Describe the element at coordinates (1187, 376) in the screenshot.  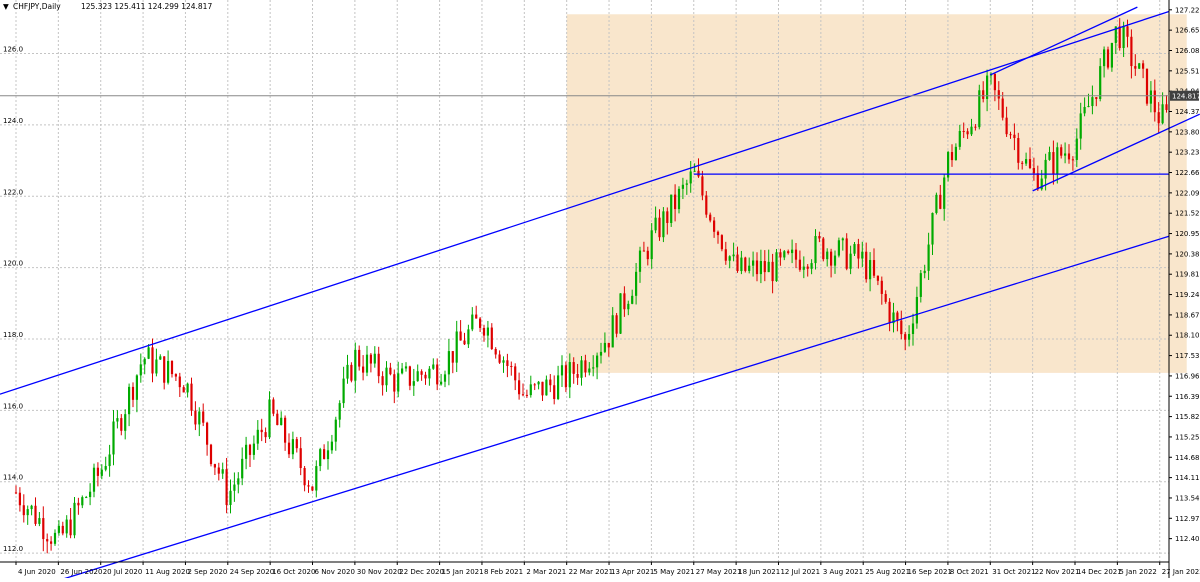
I see `price-tick-label: 116.965` at that location.